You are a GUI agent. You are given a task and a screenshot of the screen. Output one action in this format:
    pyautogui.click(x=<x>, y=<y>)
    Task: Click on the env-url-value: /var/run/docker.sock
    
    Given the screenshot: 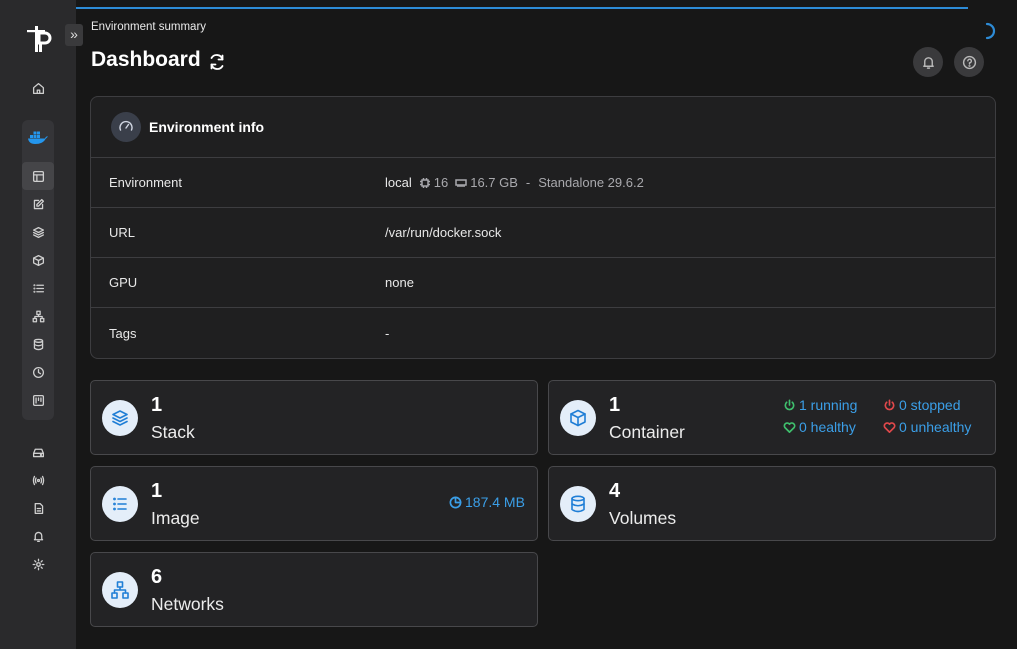 What is the action you would take?
    pyautogui.click(x=443, y=232)
    